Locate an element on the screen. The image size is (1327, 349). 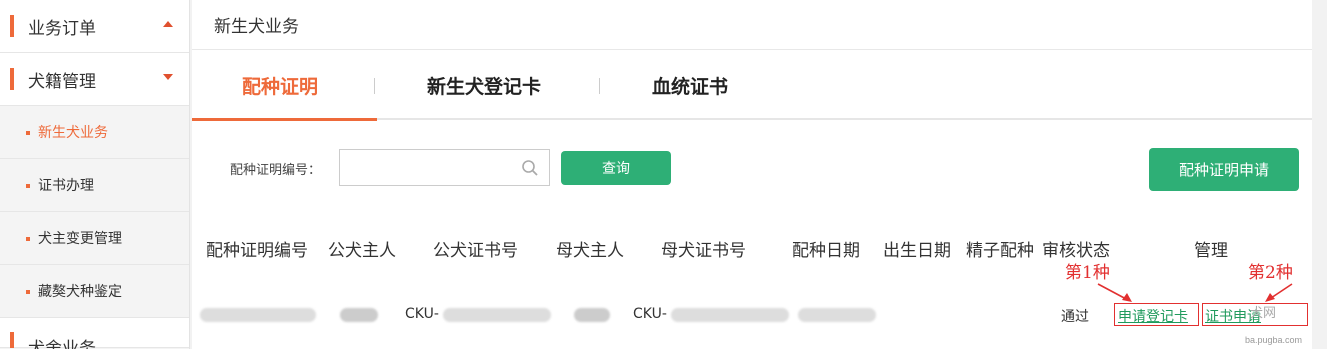
redacted-female-owner is located at coordinates (592, 315).